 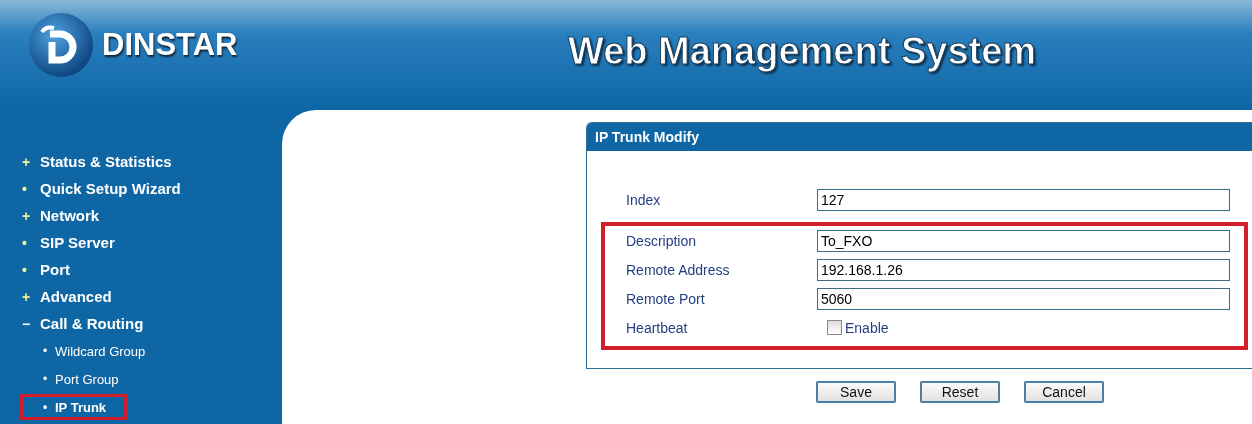 What do you see at coordinates (93, 351) in the screenshot?
I see `nav-subitem: • Wildcard Group` at bounding box center [93, 351].